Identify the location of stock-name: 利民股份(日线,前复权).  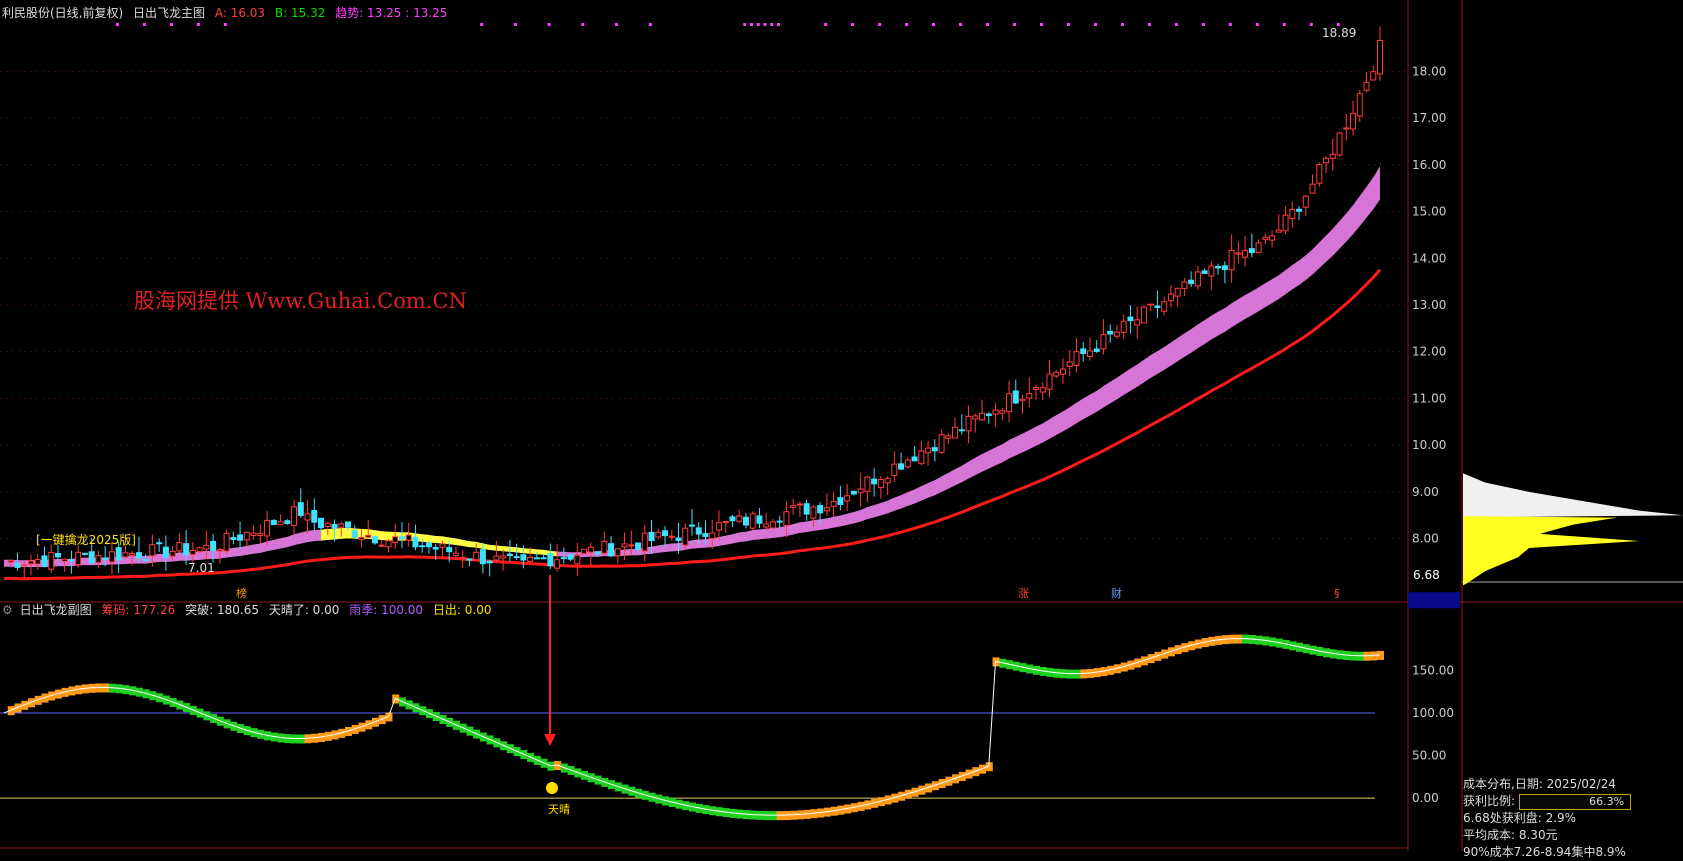
(62, 13).